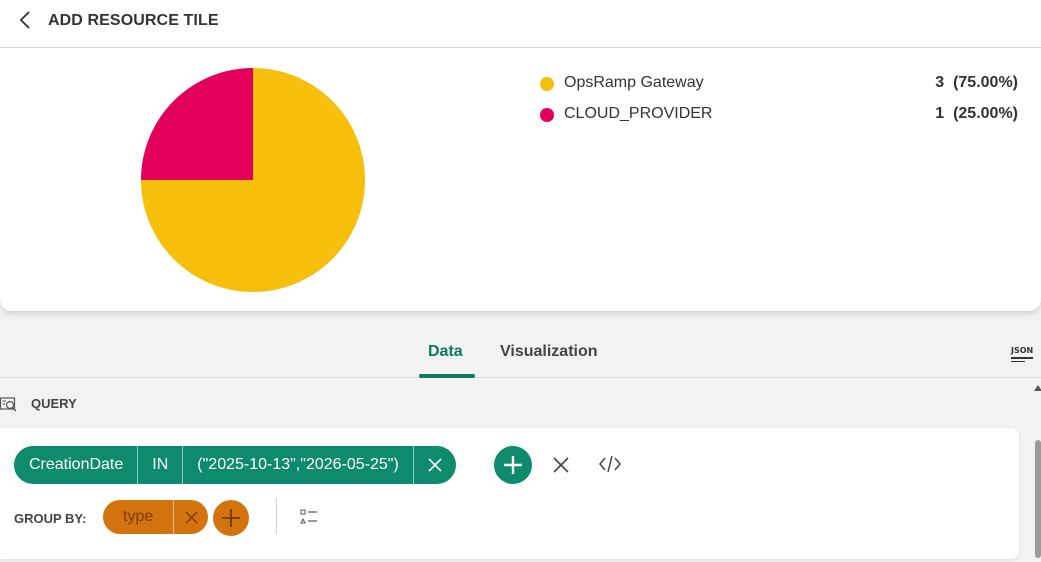 The height and width of the screenshot is (562, 1041). Describe the element at coordinates (778, 87) in the screenshot. I see `legend-item-0: OpsRamp Gateway 3 (75.00%)` at that location.